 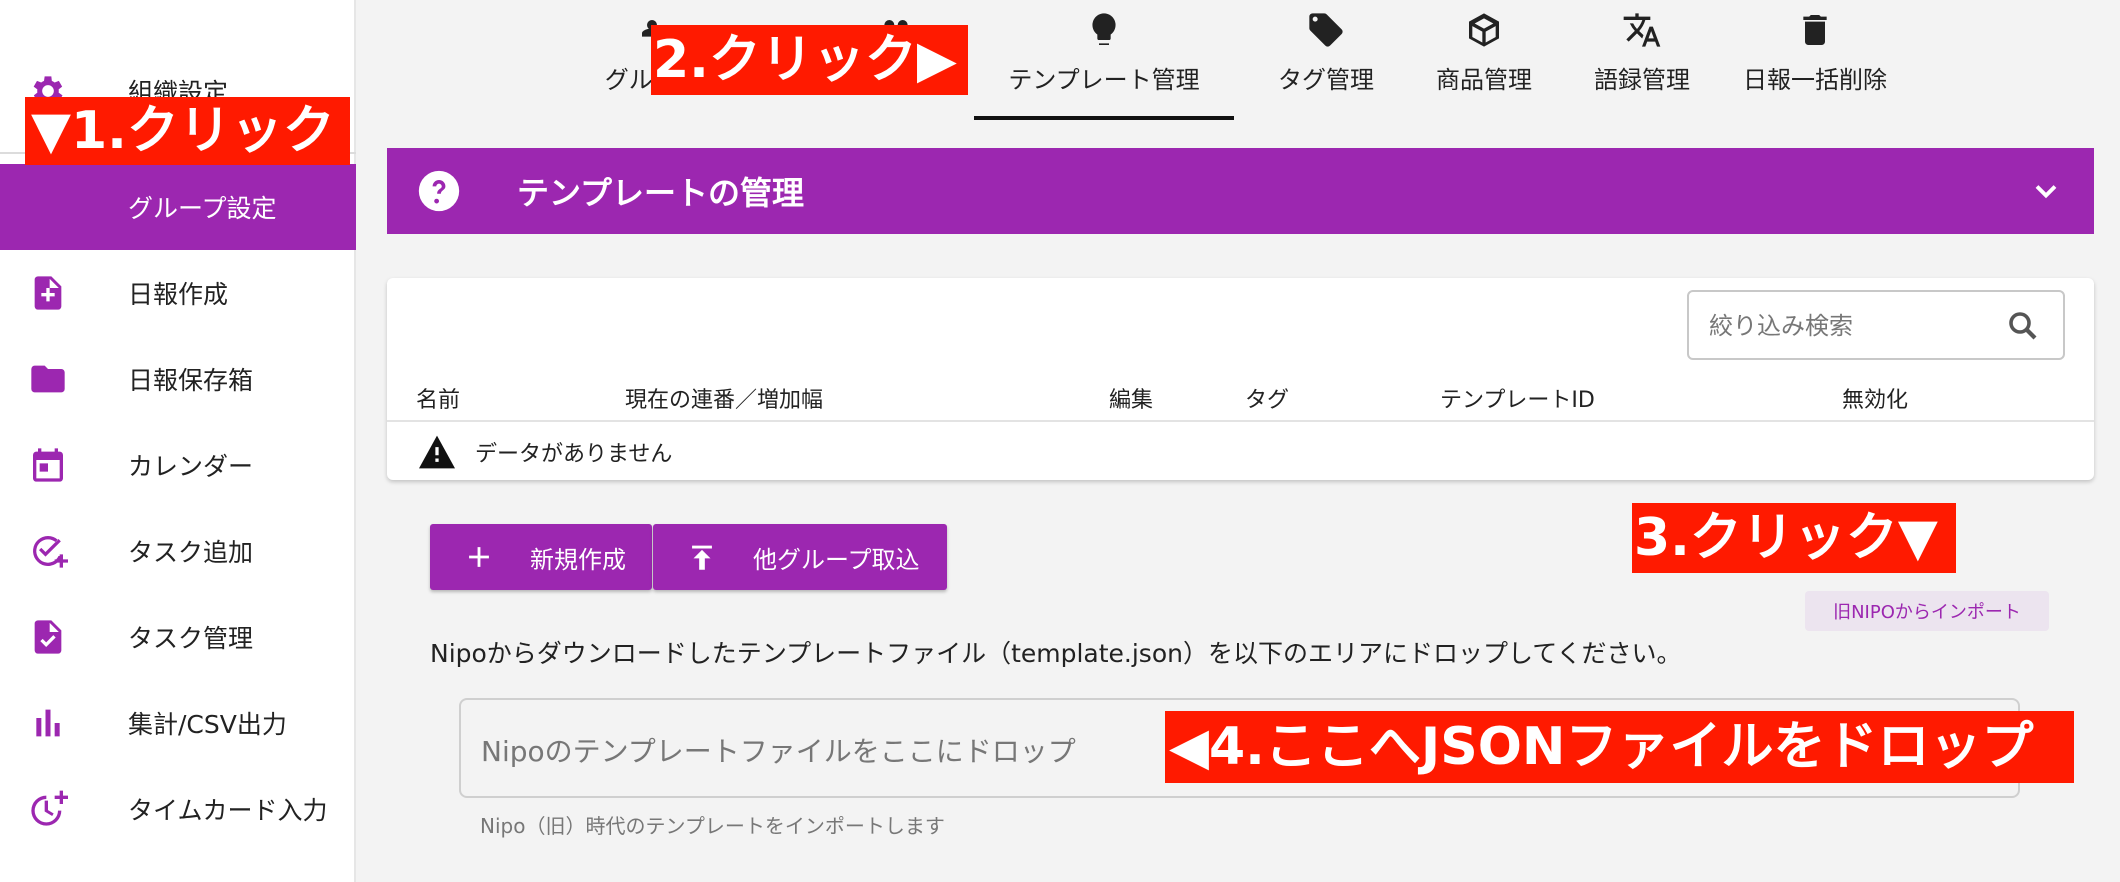 What do you see at coordinates (724, 398) in the screenshot?
I see `column-header-sequence: 現在の連番／増加幅` at bounding box center [724, 398].